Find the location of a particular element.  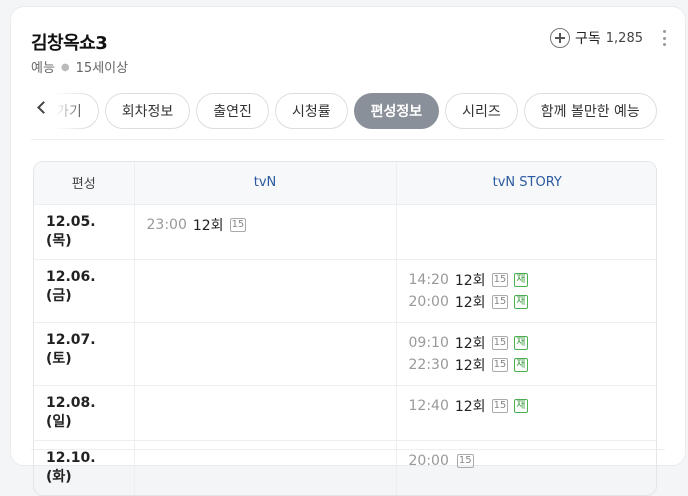

tab-schedule: 편성정보 is located at coordinates (396, 111).